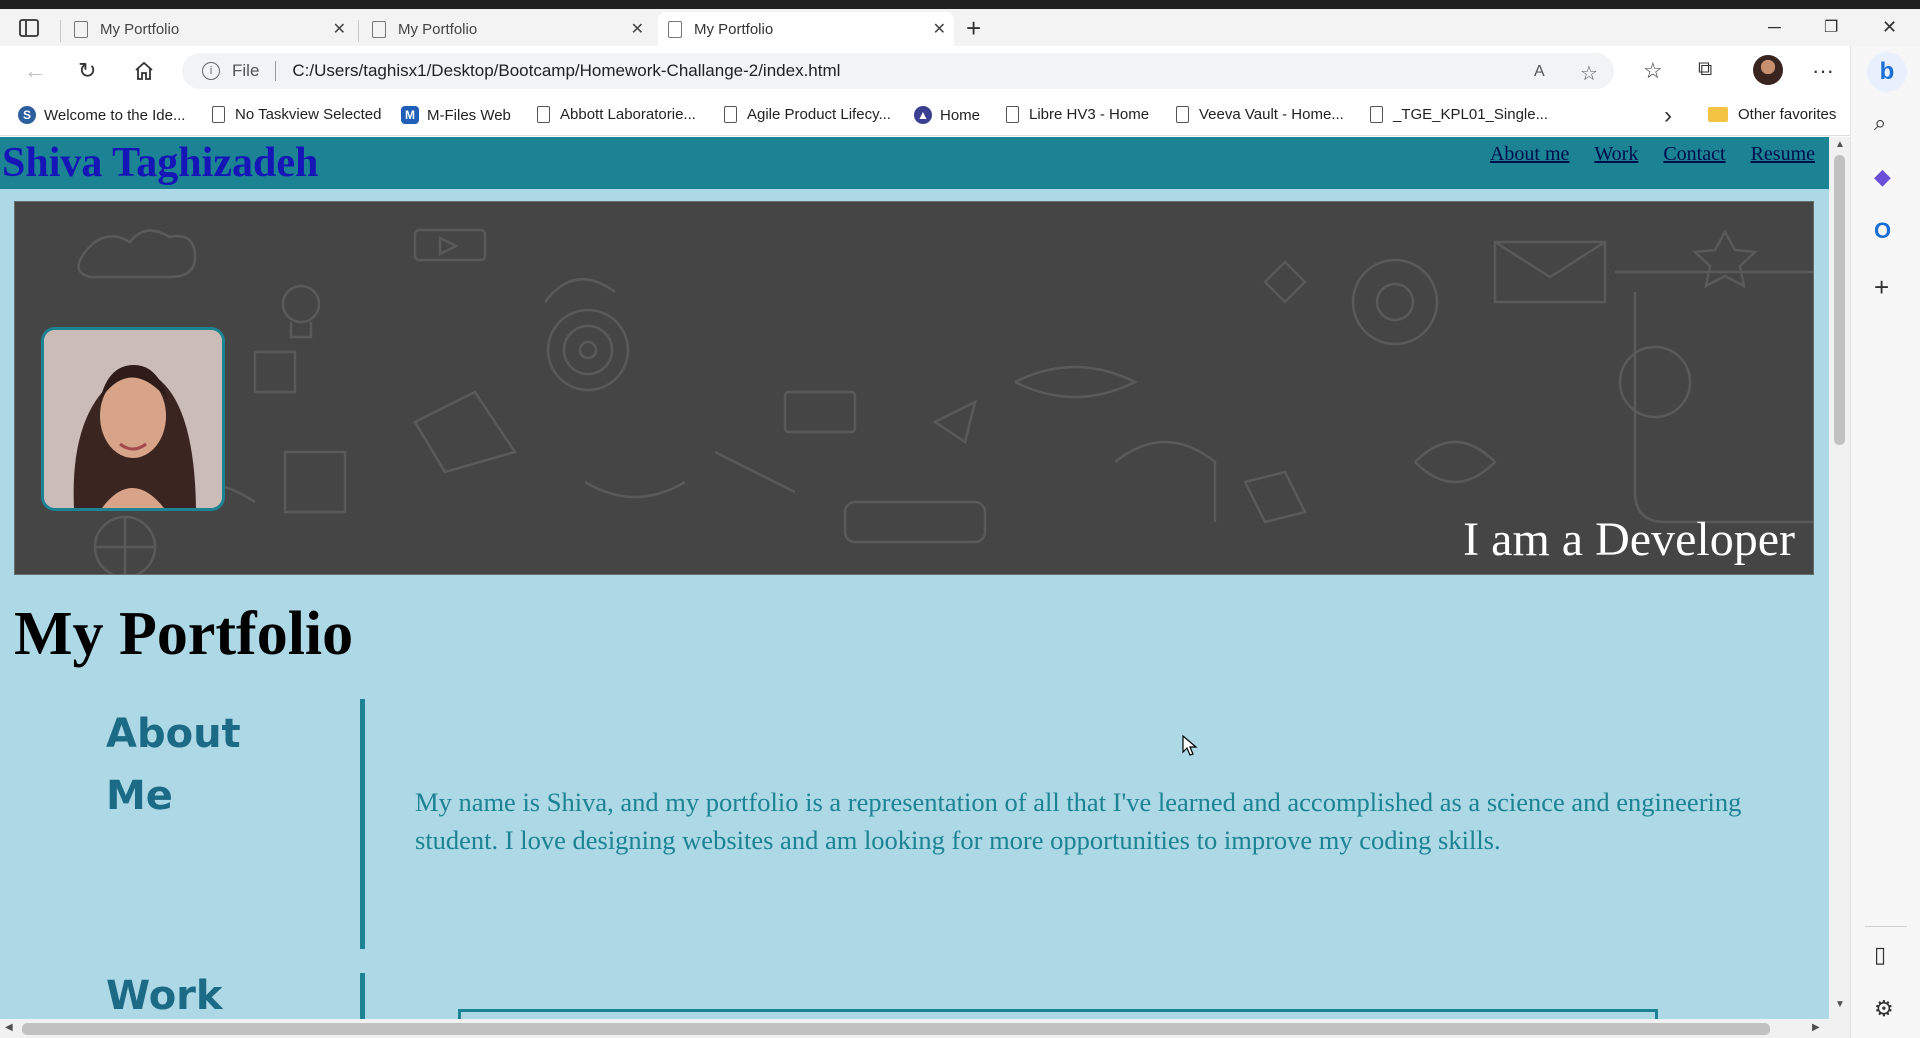 The height and width of the screenshot is (1038, 1920). I want to click on info-icon: i, so click(211, 71).